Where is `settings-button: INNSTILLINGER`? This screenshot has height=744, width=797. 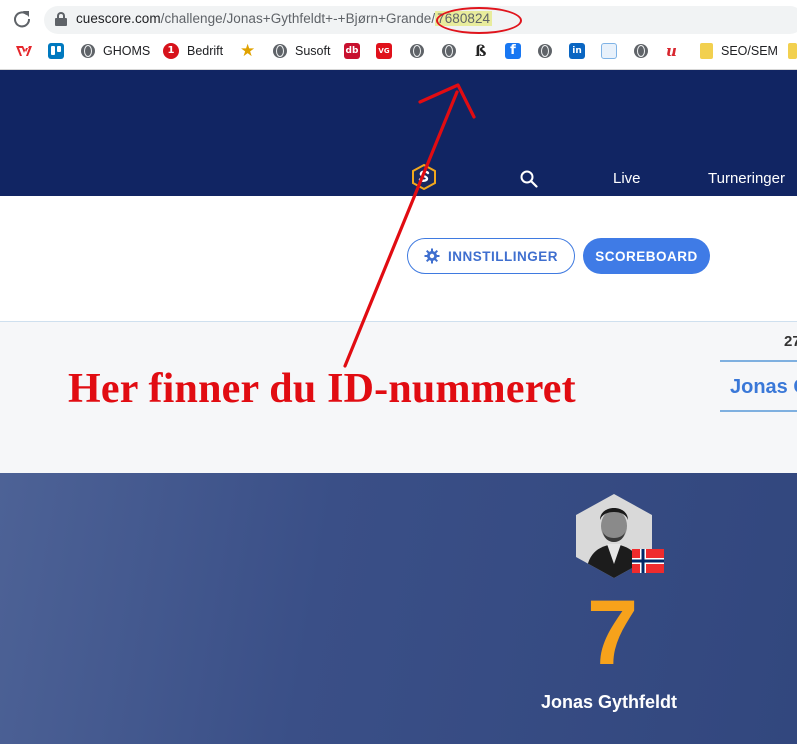
settings-button: INNSTILLINGER is located at coordinates (491, 256).